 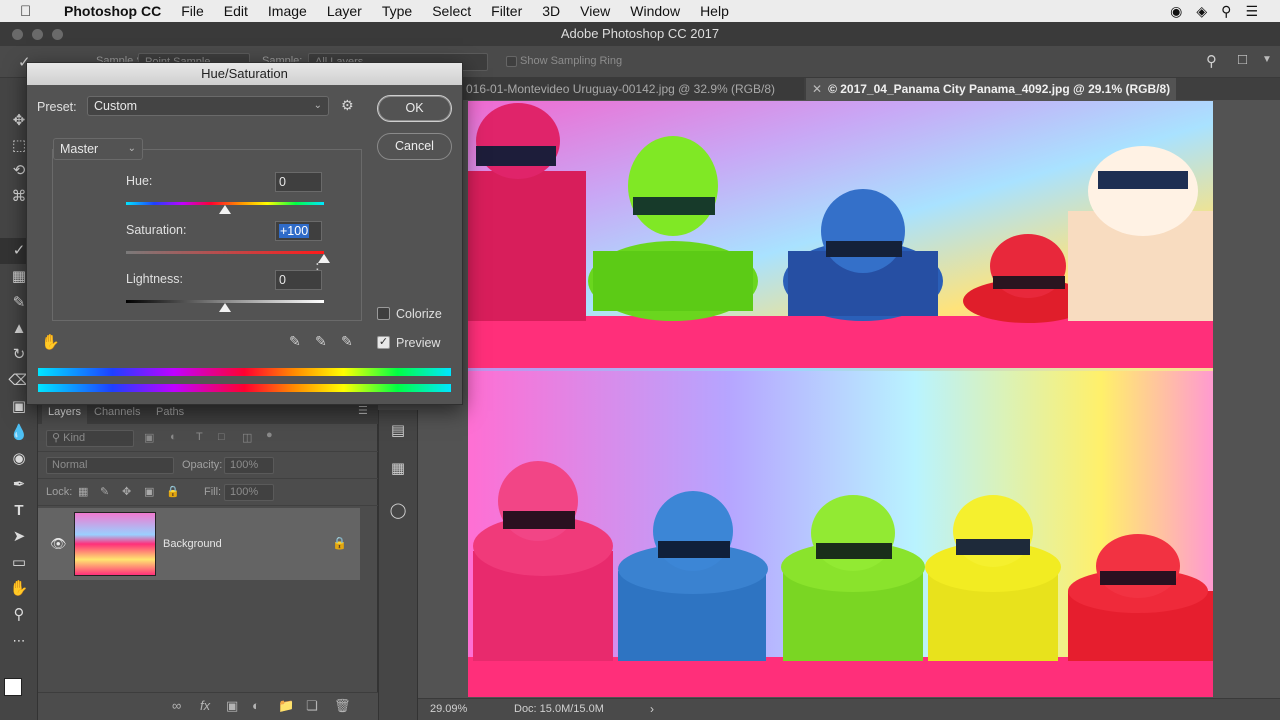 What do you see at coordinates (655, 11) in the screenshot?
I see `menu-window: Window` at bounding box center [655, 11].